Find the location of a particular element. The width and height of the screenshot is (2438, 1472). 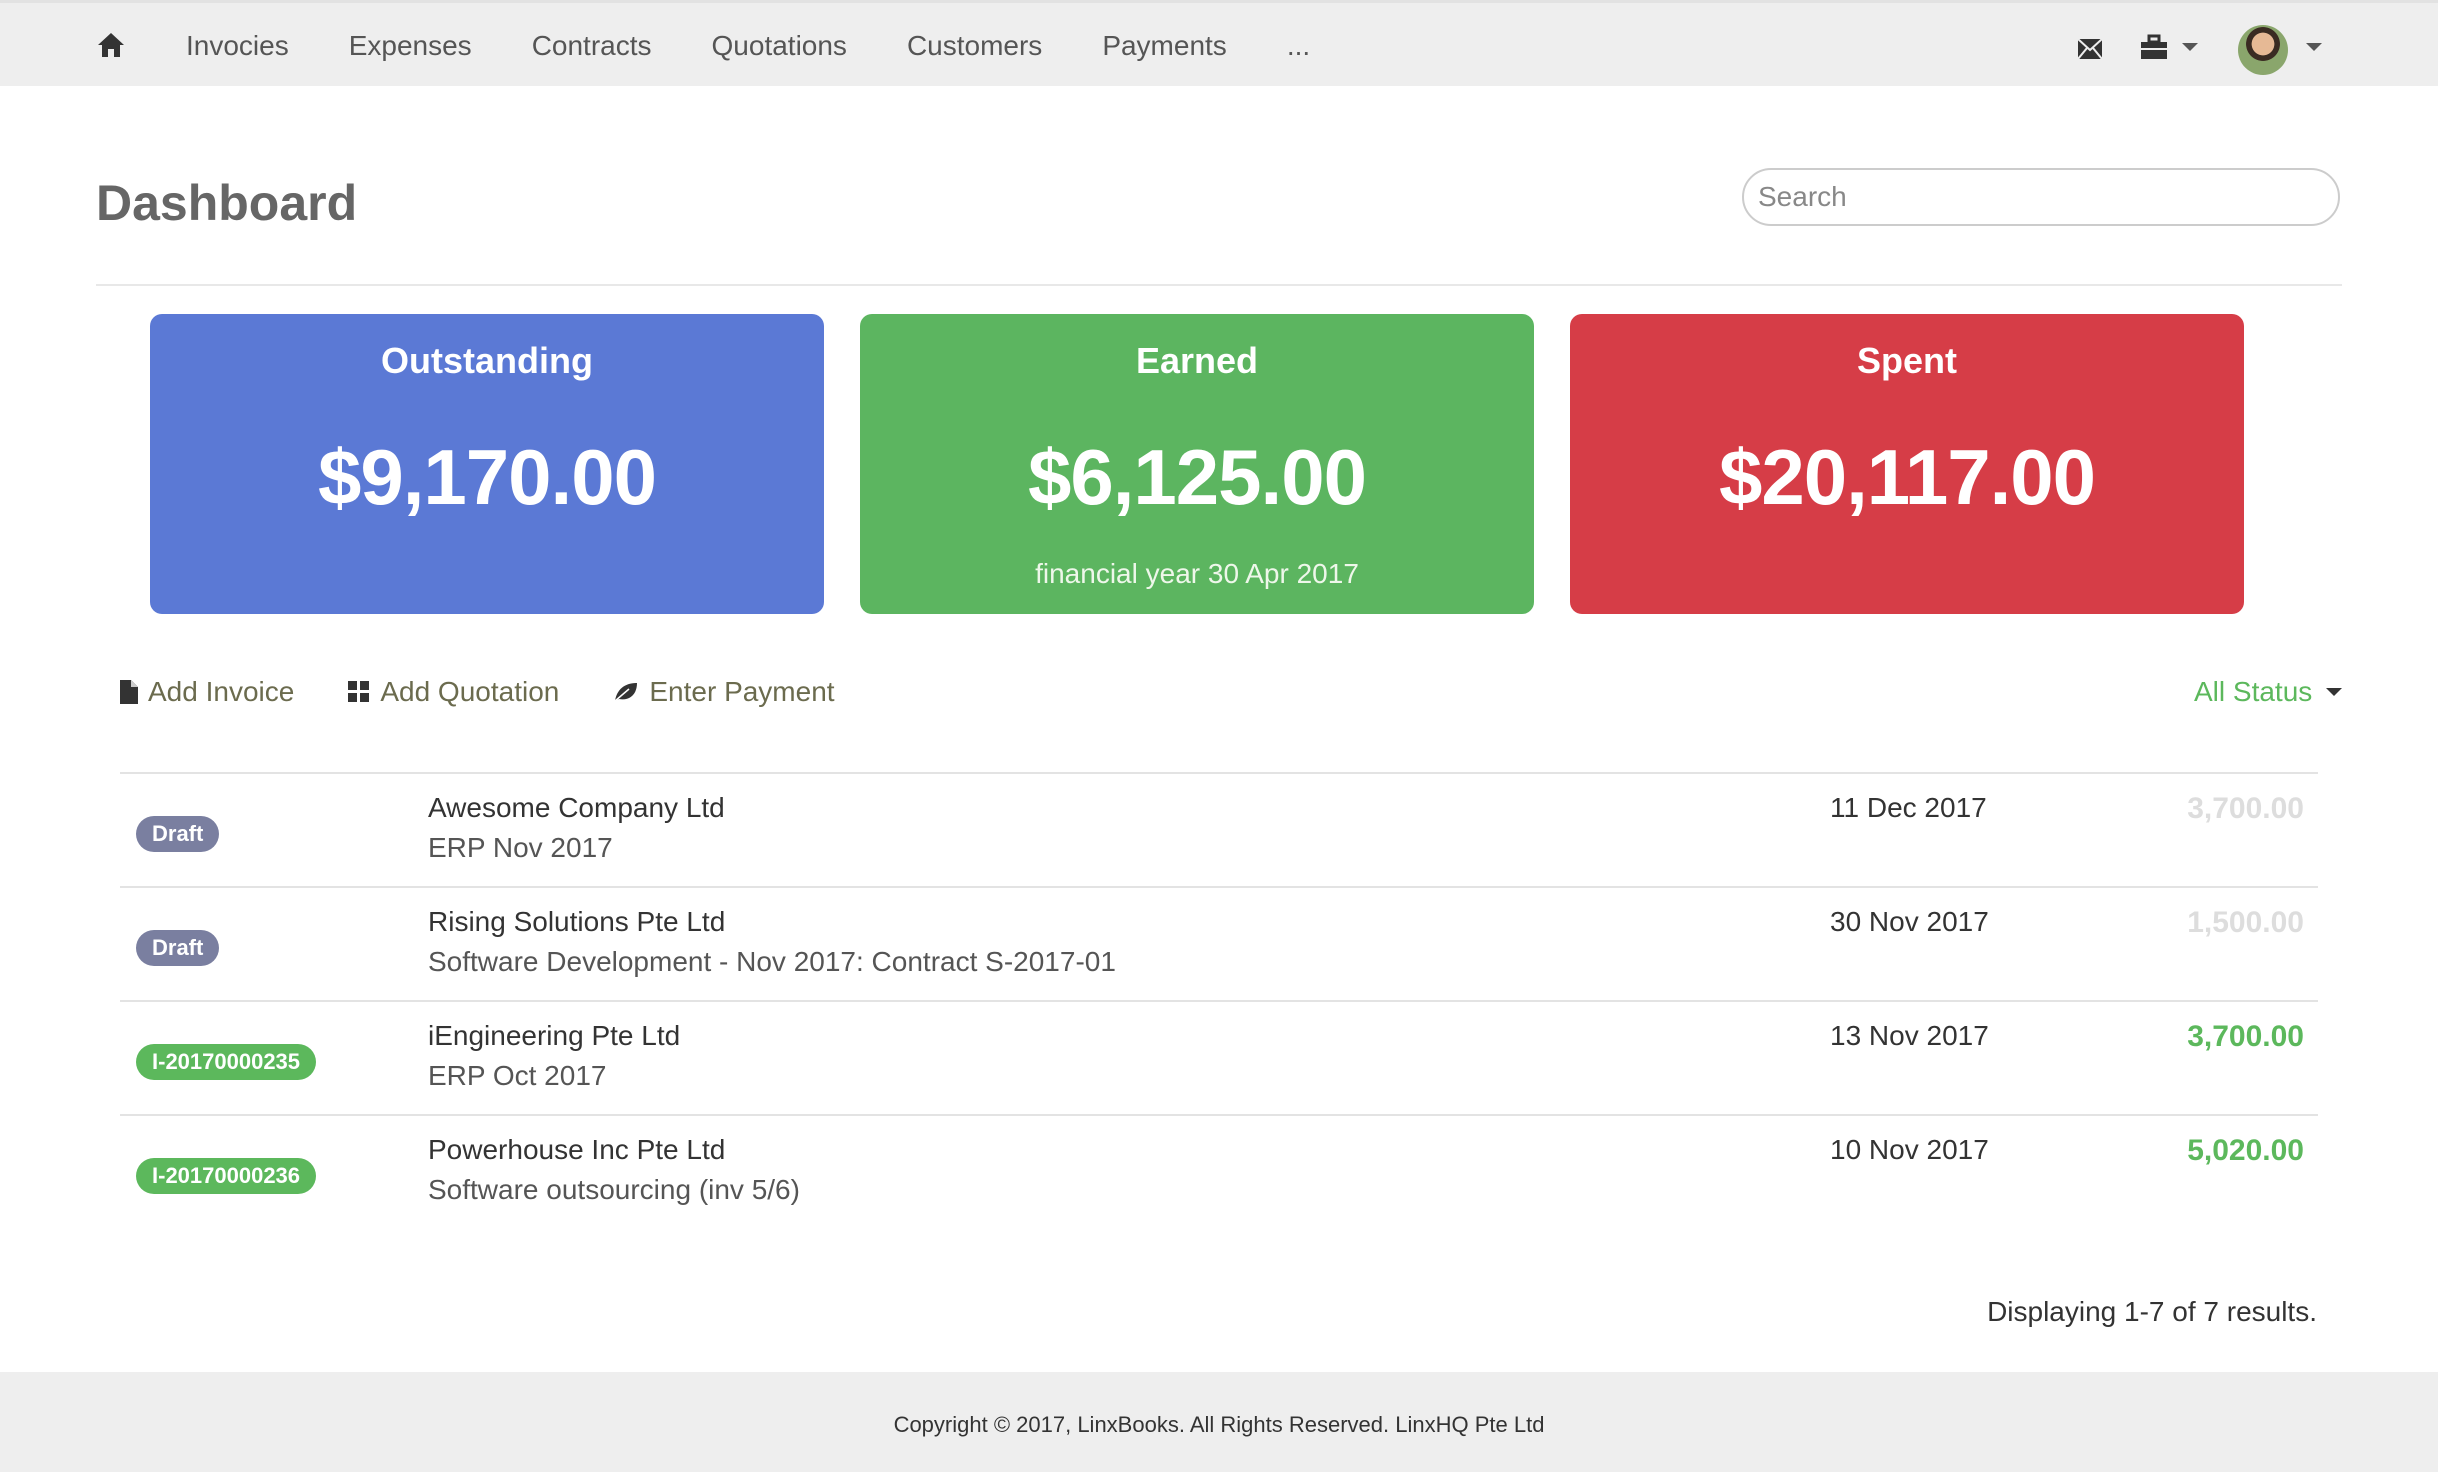

header-divider is located at coordinates (1219, 285).